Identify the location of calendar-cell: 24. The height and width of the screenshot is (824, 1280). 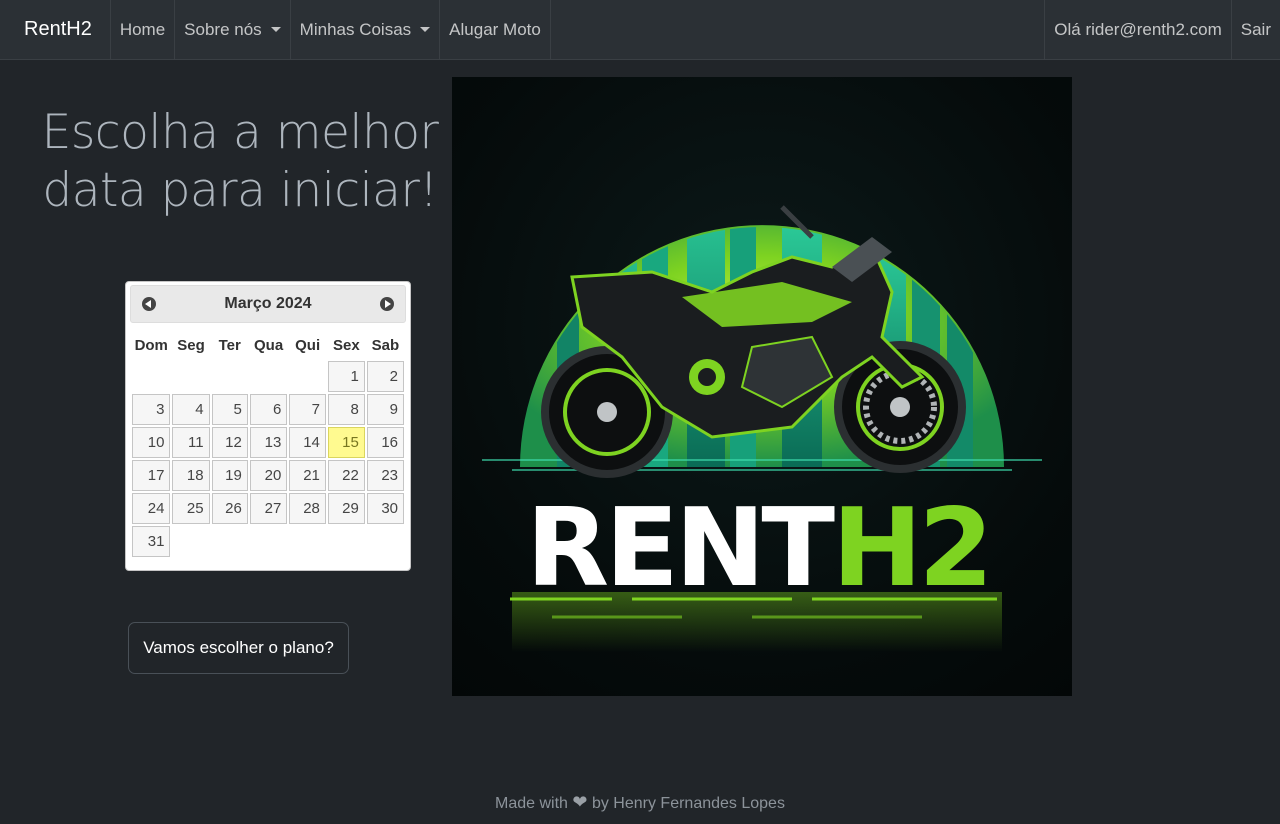
(151, 508).